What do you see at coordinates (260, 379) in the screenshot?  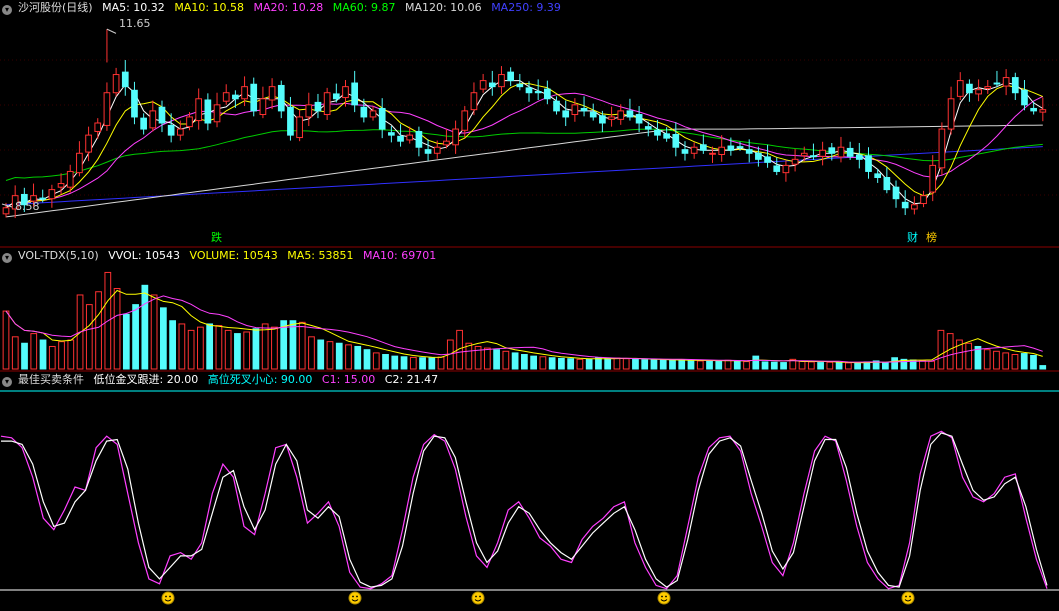 I see `death-cross-label: 高位死叉小心: 90.00` at bounding box center [260, 379].